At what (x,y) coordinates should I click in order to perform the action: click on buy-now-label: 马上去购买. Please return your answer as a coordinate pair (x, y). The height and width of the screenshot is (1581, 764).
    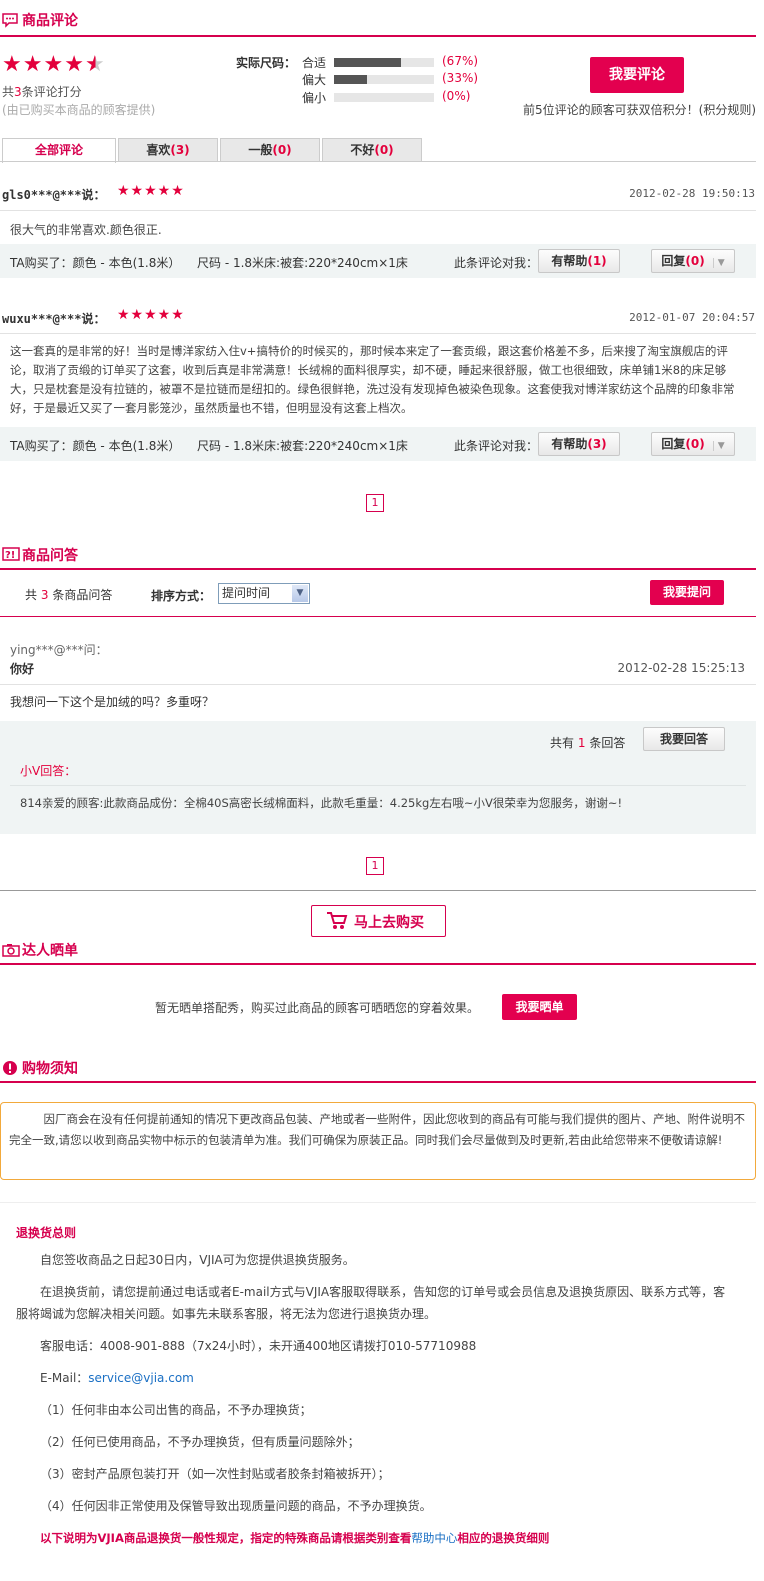
    Looking at the image, I should click on (389, 923).